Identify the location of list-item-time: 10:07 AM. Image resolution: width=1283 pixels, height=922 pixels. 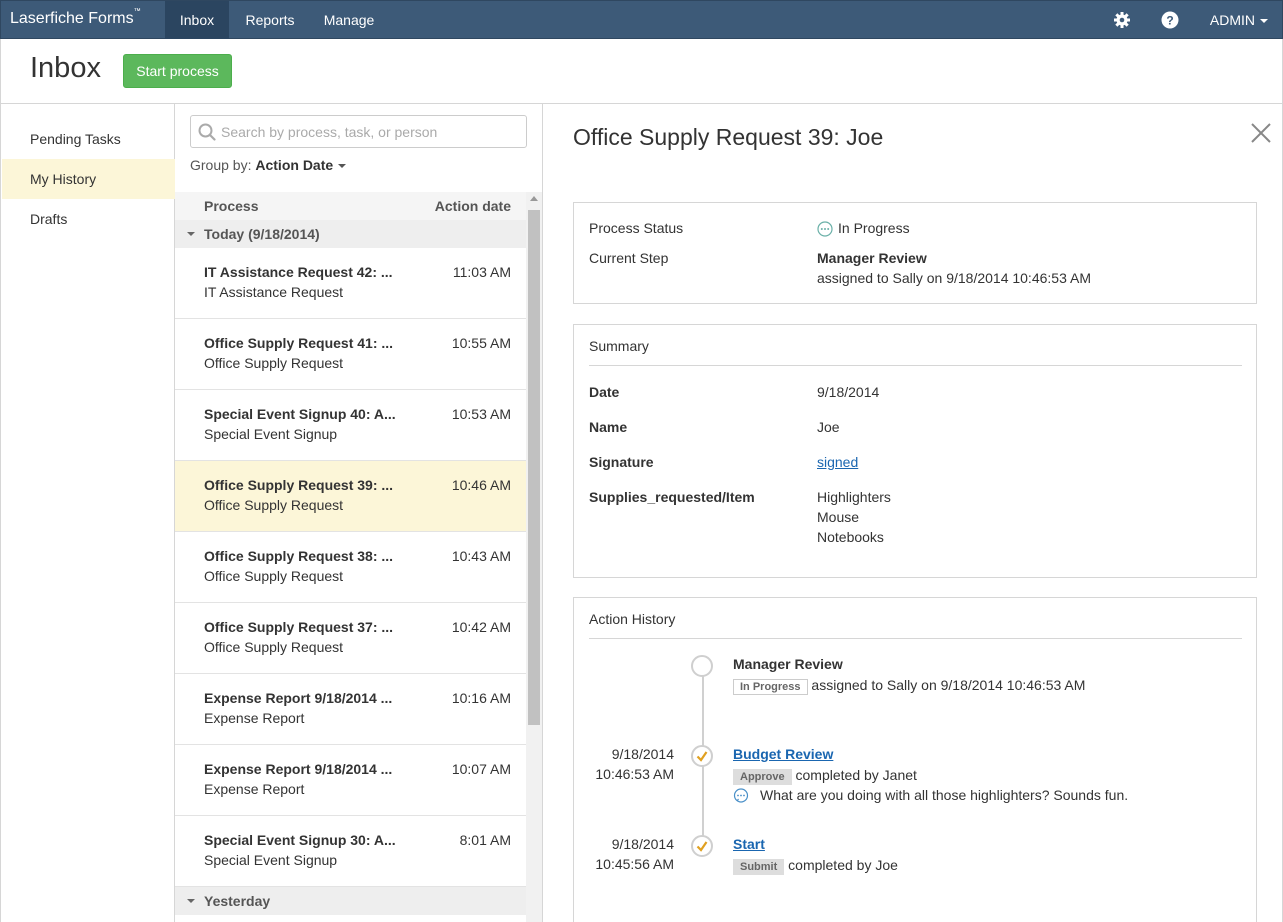
(481, 769).